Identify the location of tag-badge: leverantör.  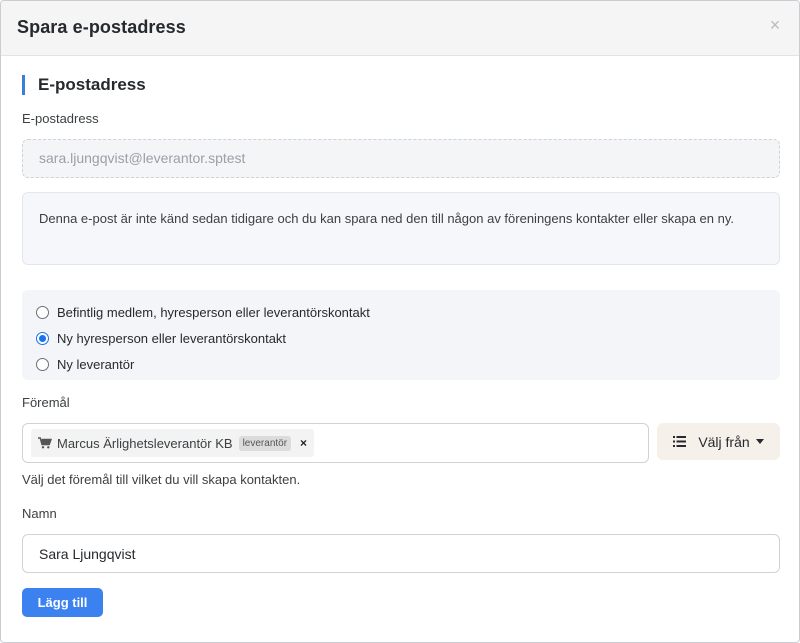
(265, 443).